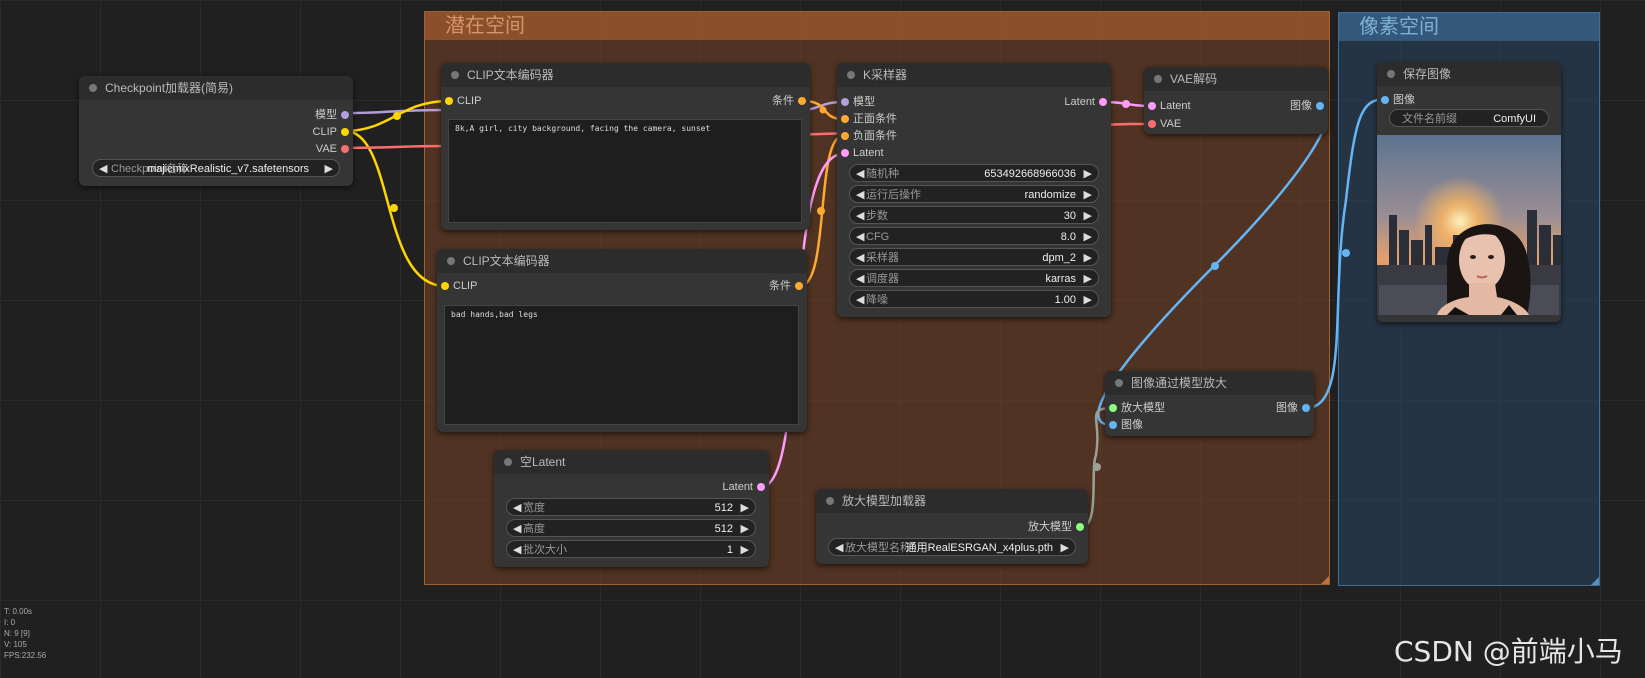 This screenshot has height=678, width=1645. I want to click on node-title: Checkpoint加载器(简易), so click(216, 88).